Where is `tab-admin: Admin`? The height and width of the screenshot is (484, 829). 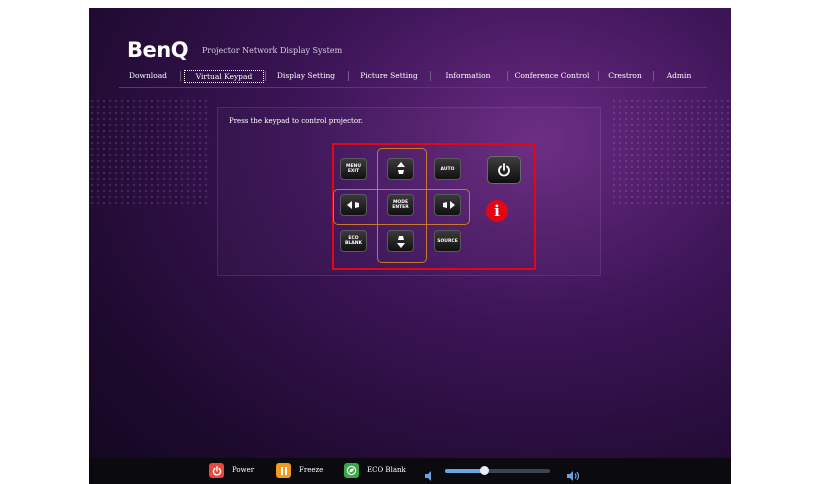 tab-admin: Admin is located at coordinates (679, 76).